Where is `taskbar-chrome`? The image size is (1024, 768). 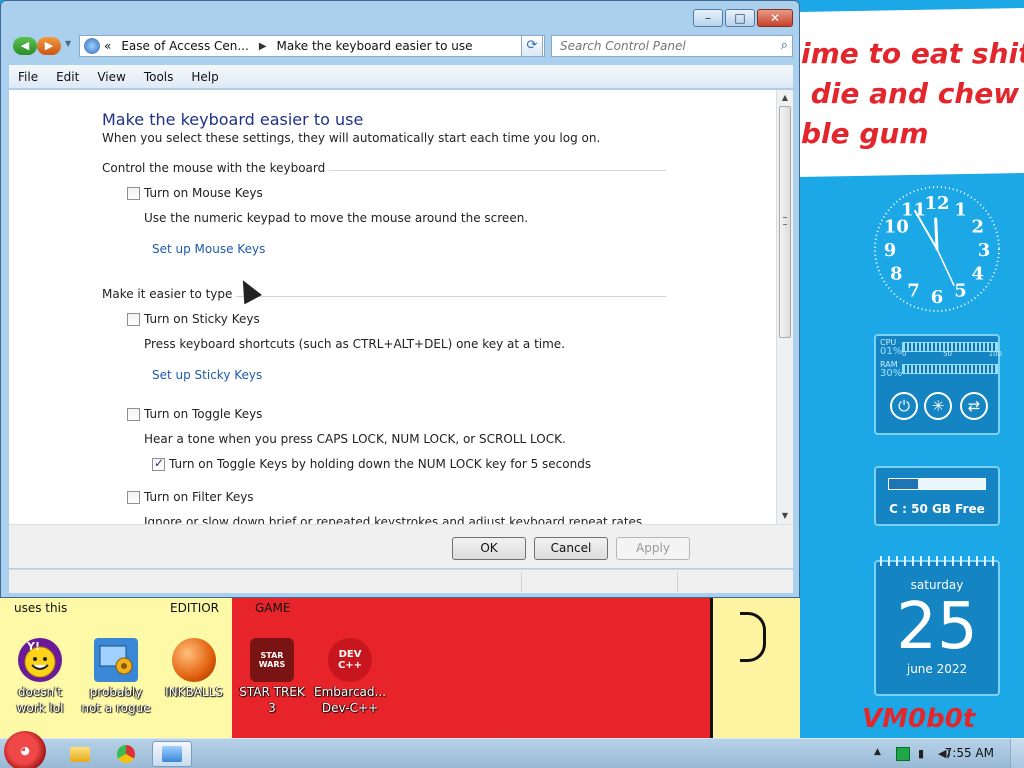 taskbar-chrome is located at coordinates (126, 754).